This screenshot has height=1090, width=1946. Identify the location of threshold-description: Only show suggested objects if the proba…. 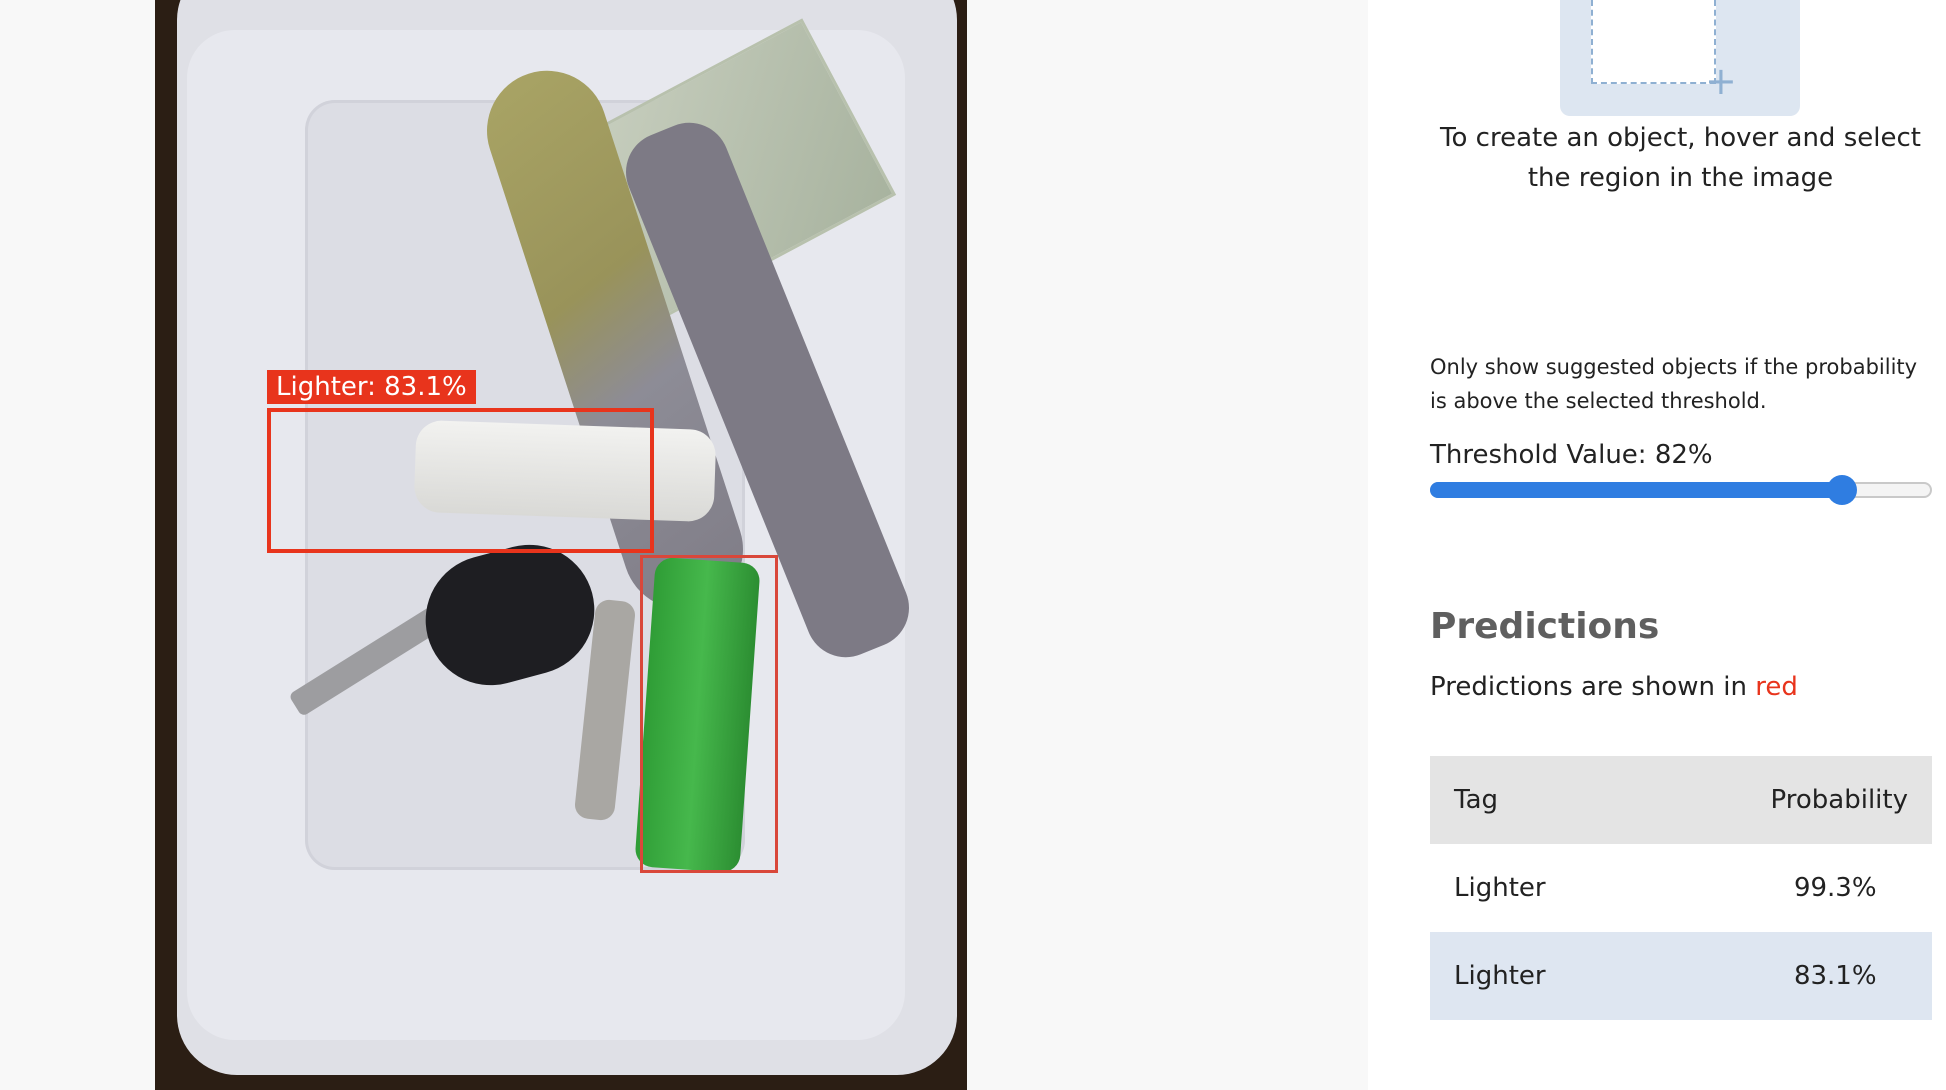
(1674, 384).